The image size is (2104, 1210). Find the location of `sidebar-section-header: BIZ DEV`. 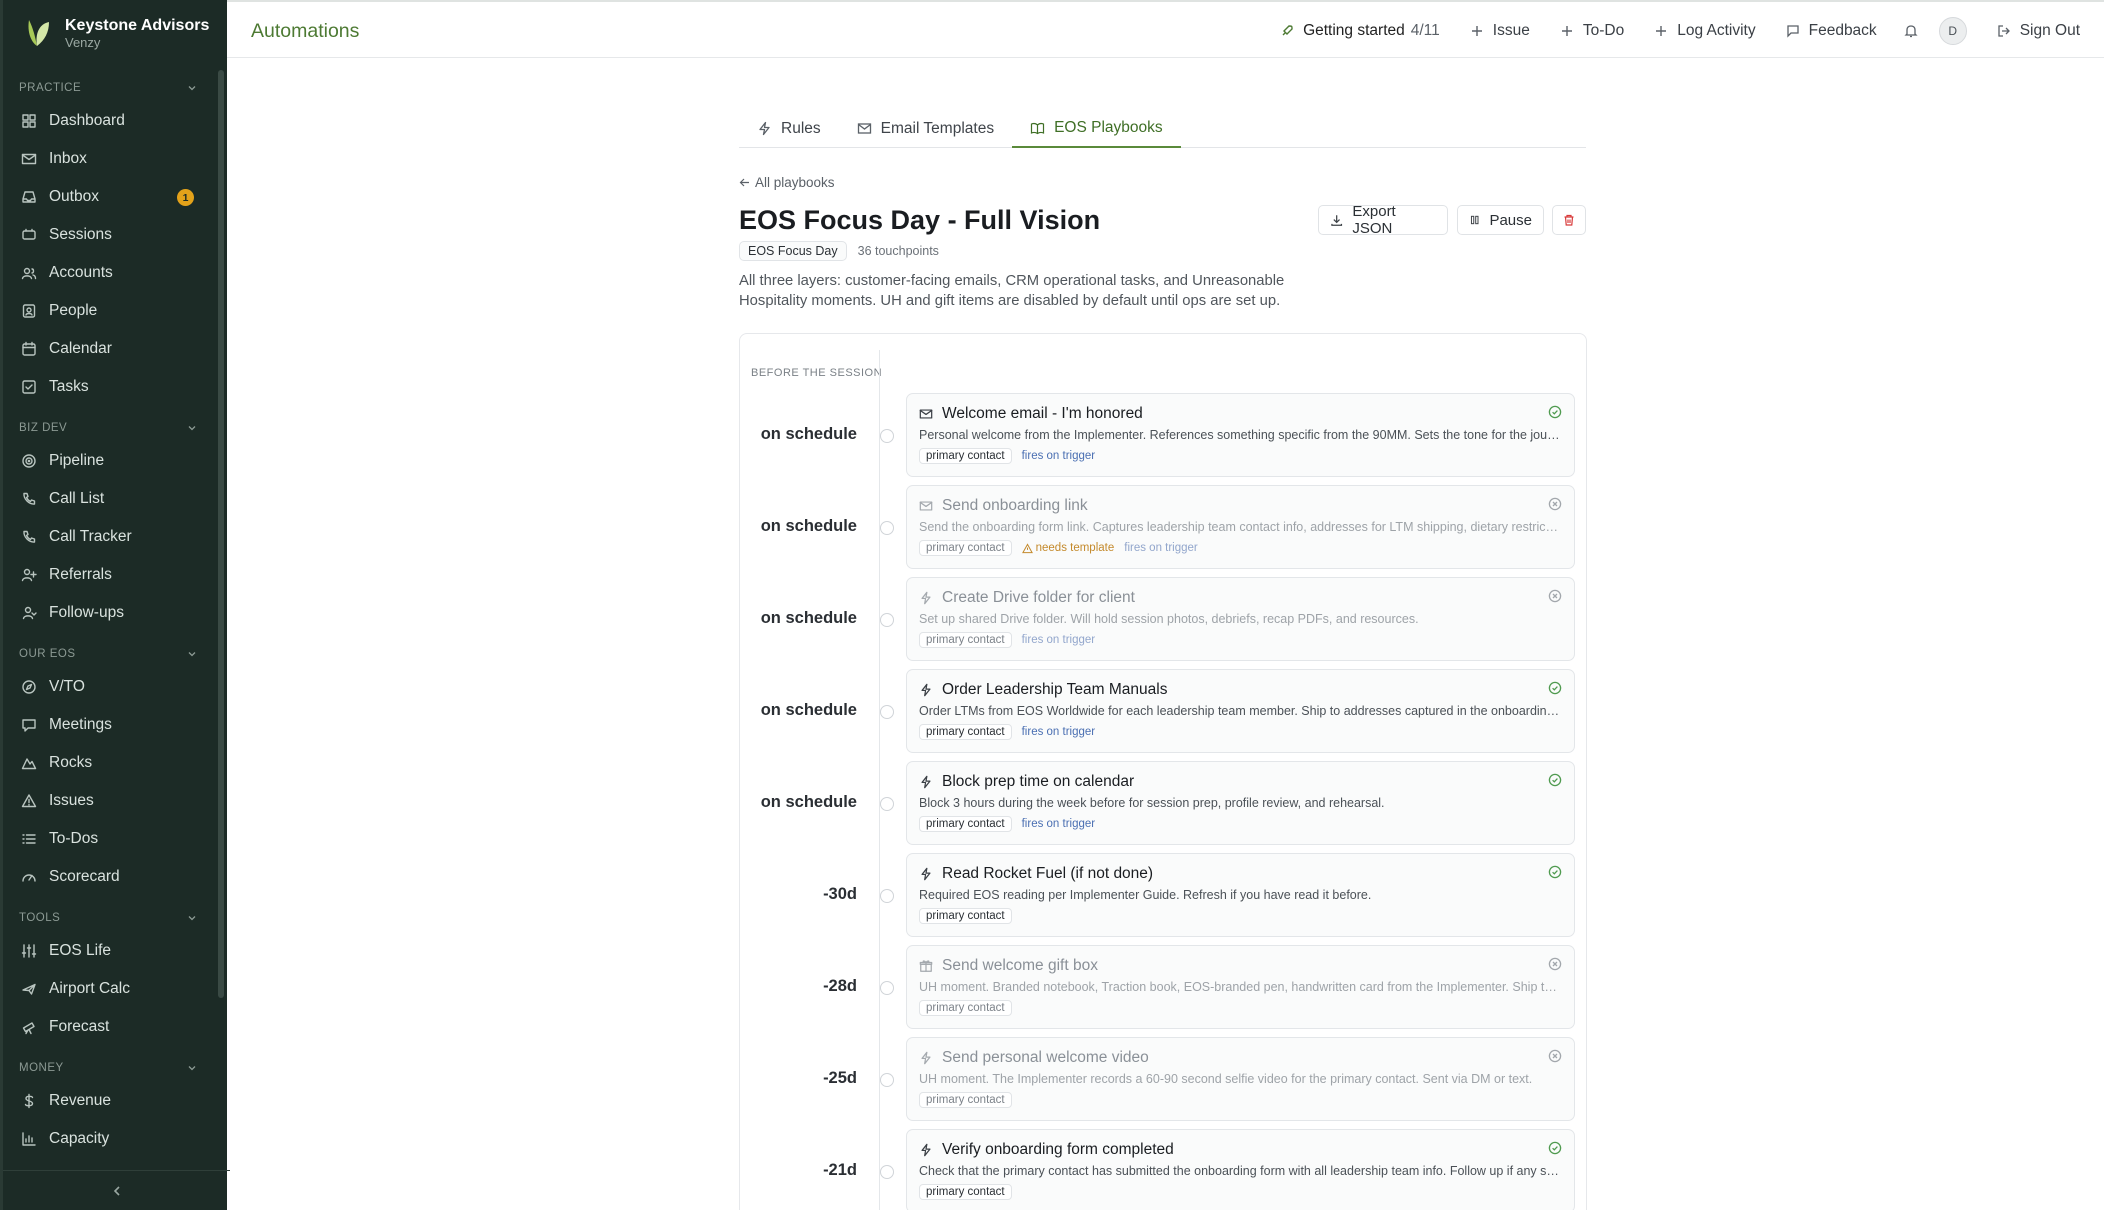

sidebar-section-header: BIZ DEV is located at coordinates (108, 428).